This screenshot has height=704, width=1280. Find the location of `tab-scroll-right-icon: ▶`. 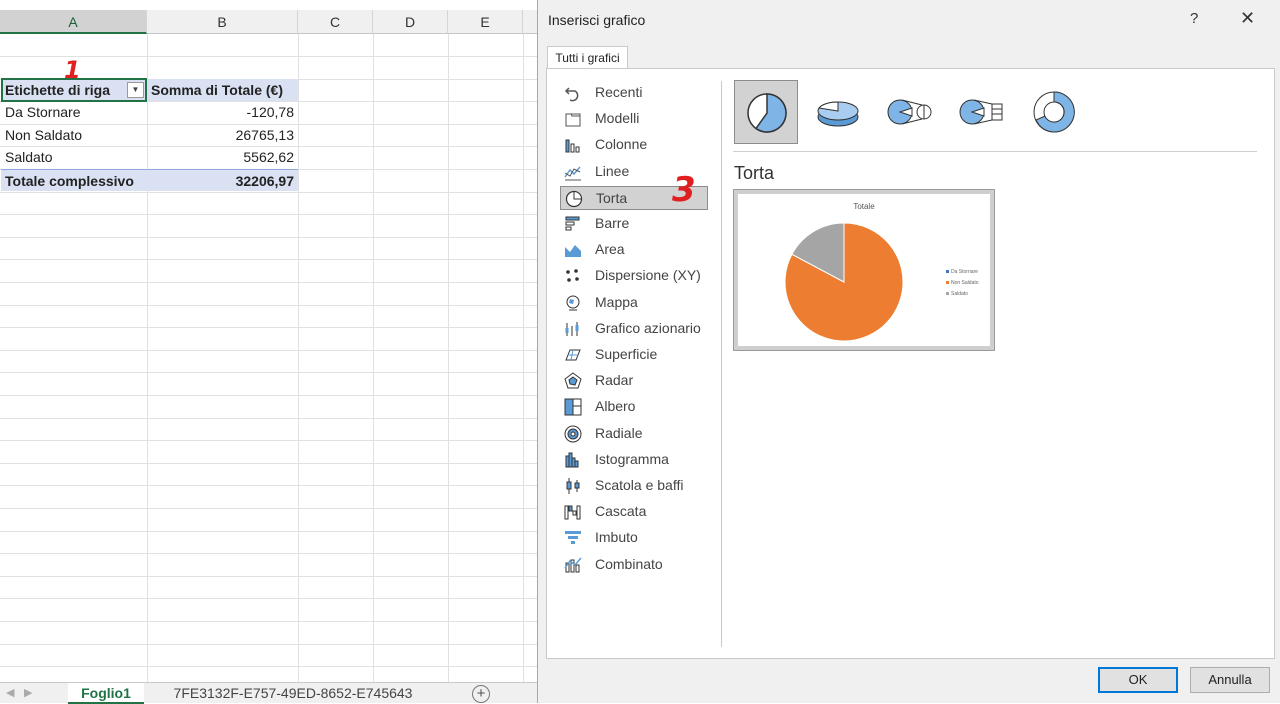

tab-scroll-right-icon: ▶ is located at coordinates (28, 692).